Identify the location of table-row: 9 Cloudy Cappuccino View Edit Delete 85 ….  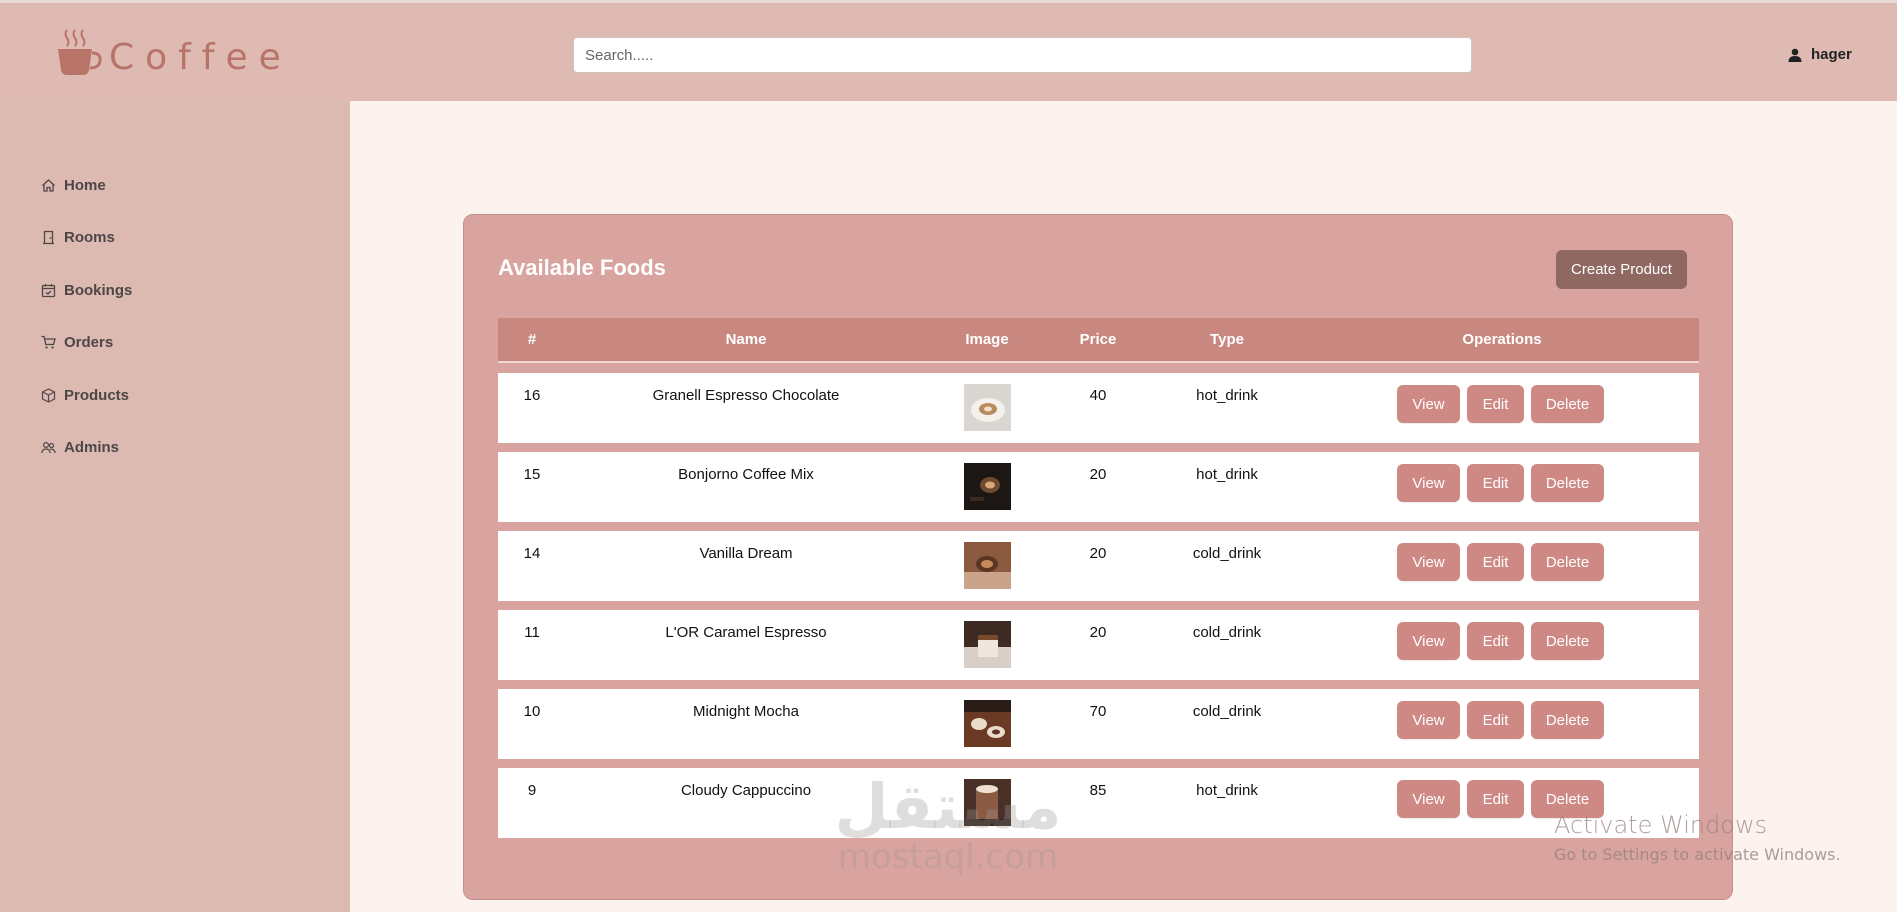
(1098, 803).